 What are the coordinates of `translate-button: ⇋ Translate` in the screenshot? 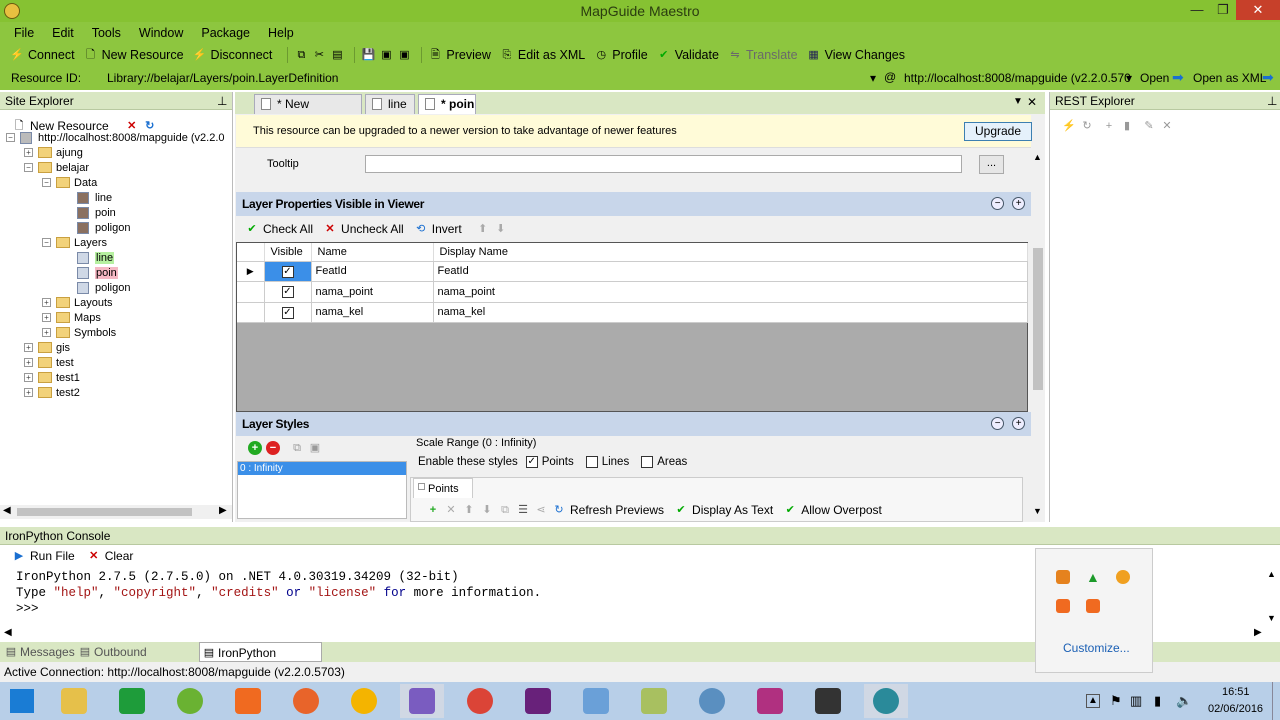 It's located at (762, 55).